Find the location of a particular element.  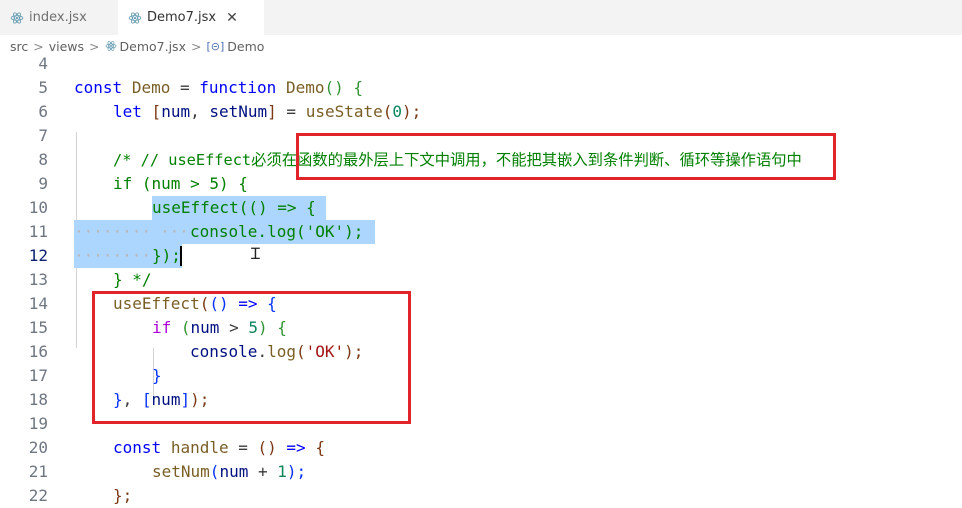

line-number: 17 is located at coordinates (38, 375).